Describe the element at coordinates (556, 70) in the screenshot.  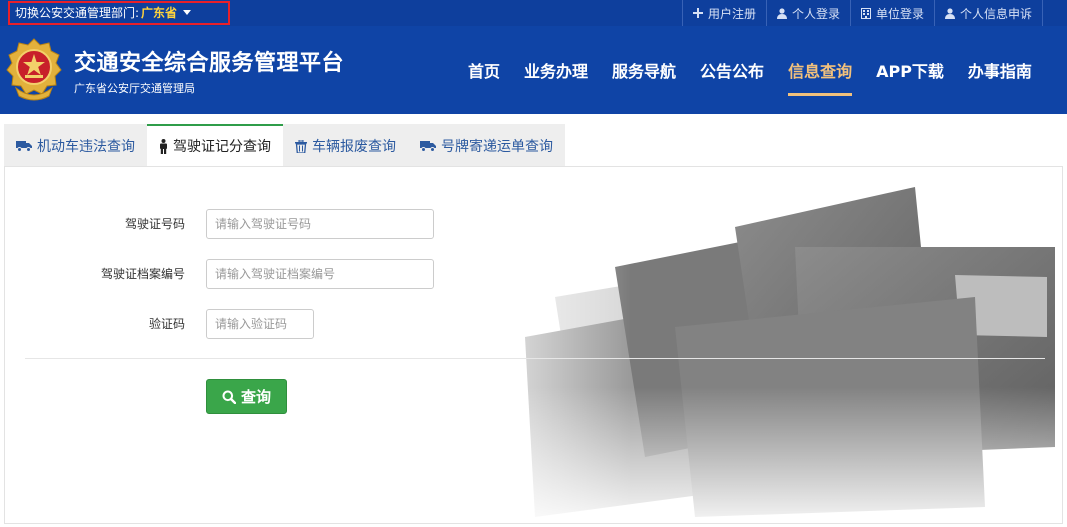
I see `nav-business: 业务办理` at that location.